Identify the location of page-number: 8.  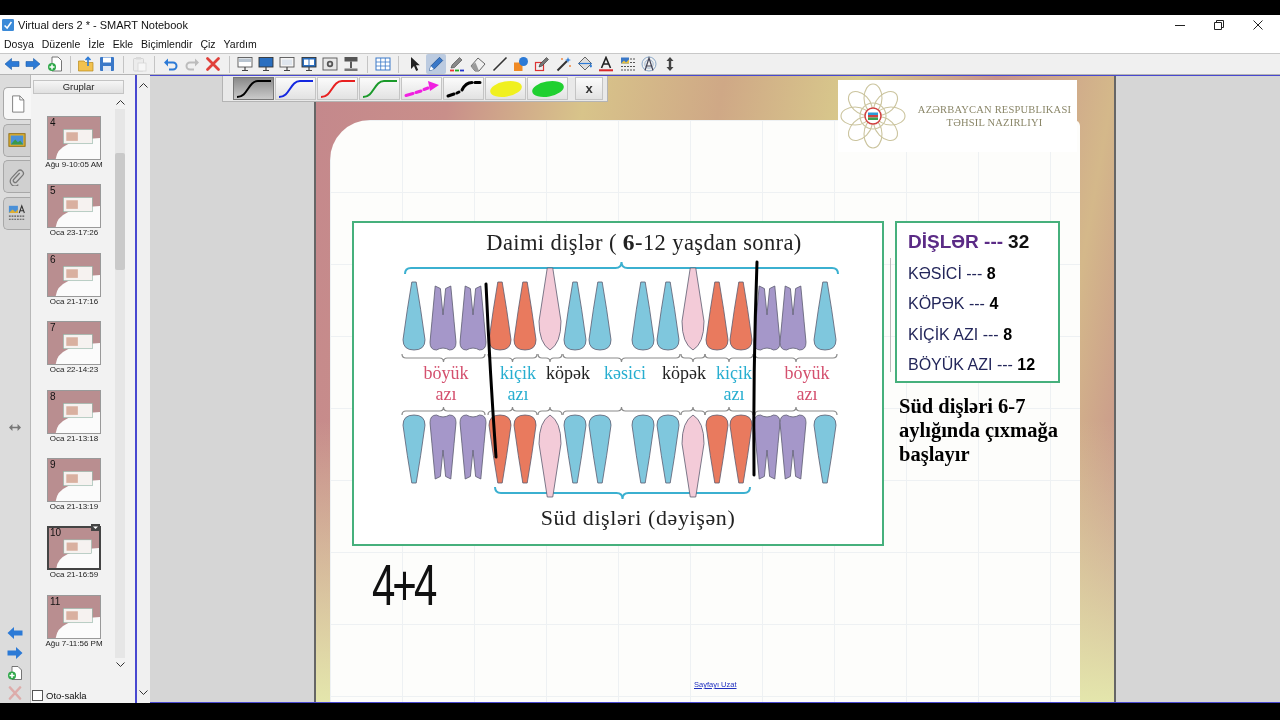
(53, 396).